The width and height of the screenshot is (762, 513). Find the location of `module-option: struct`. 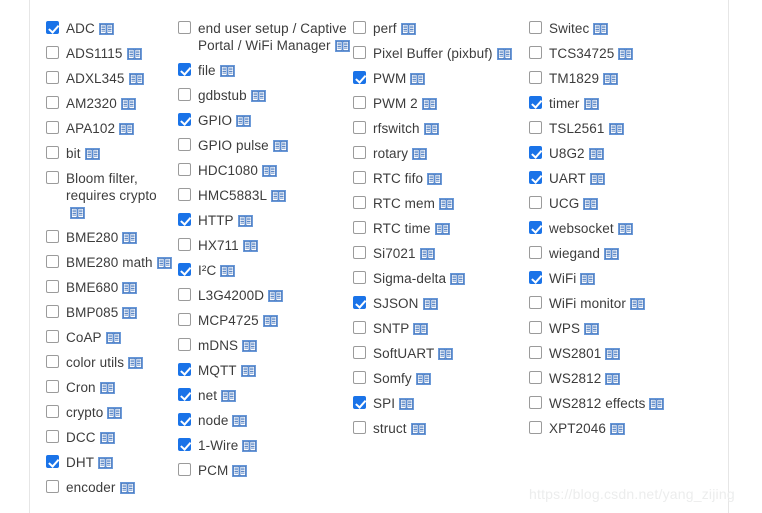

module-option: struct is located at coordinates (439, 428).